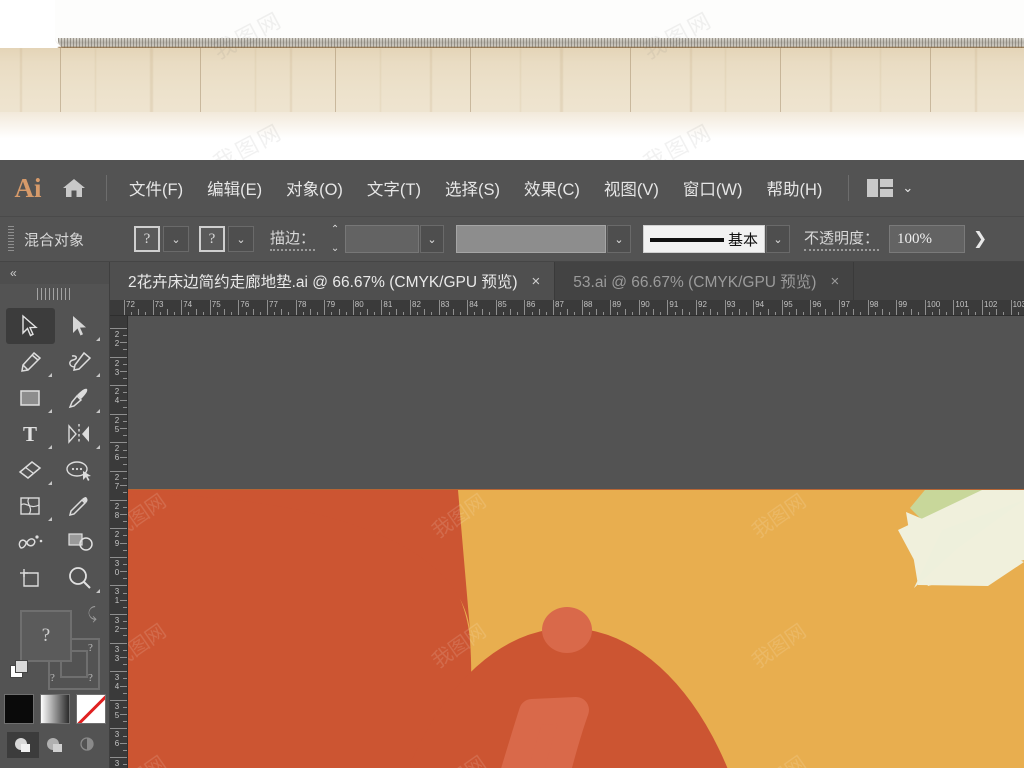 This screenshot has width=1024, height=768. I want to click on draw-normal-mode, so click(22, 745).